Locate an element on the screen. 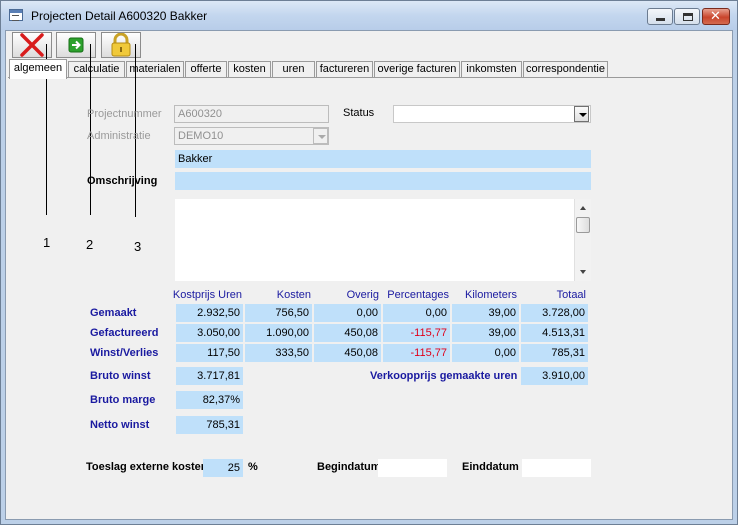  cell-gefactureerd-totaal: 4.513,31 is located at coordinates (554, 333).